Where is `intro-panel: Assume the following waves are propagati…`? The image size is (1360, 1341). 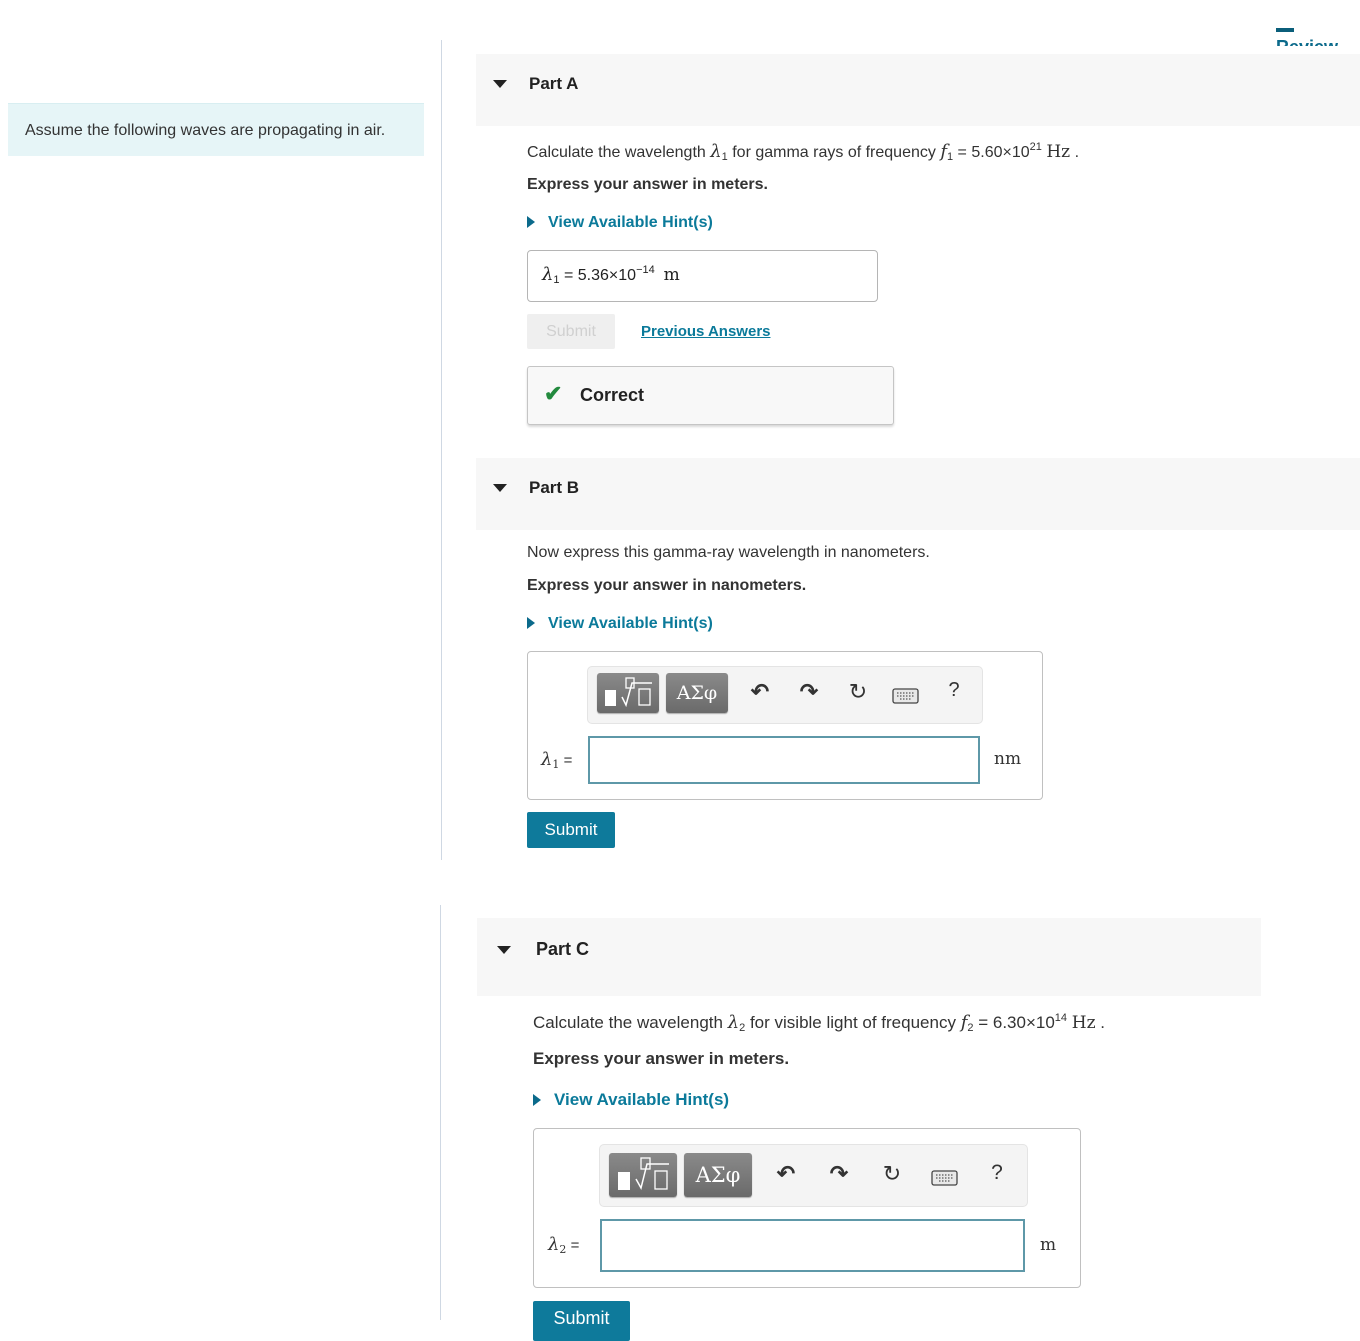 intro-panel: Assume the following waves are propagati… is located at coordinates (216, 129).